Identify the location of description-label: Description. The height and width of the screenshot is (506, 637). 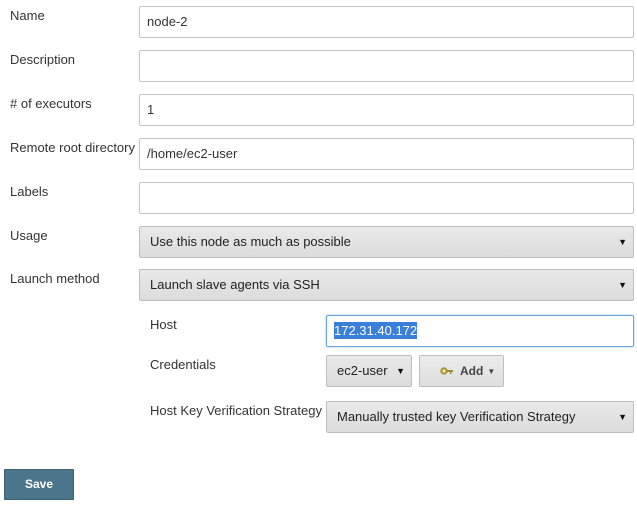
(43, 59).